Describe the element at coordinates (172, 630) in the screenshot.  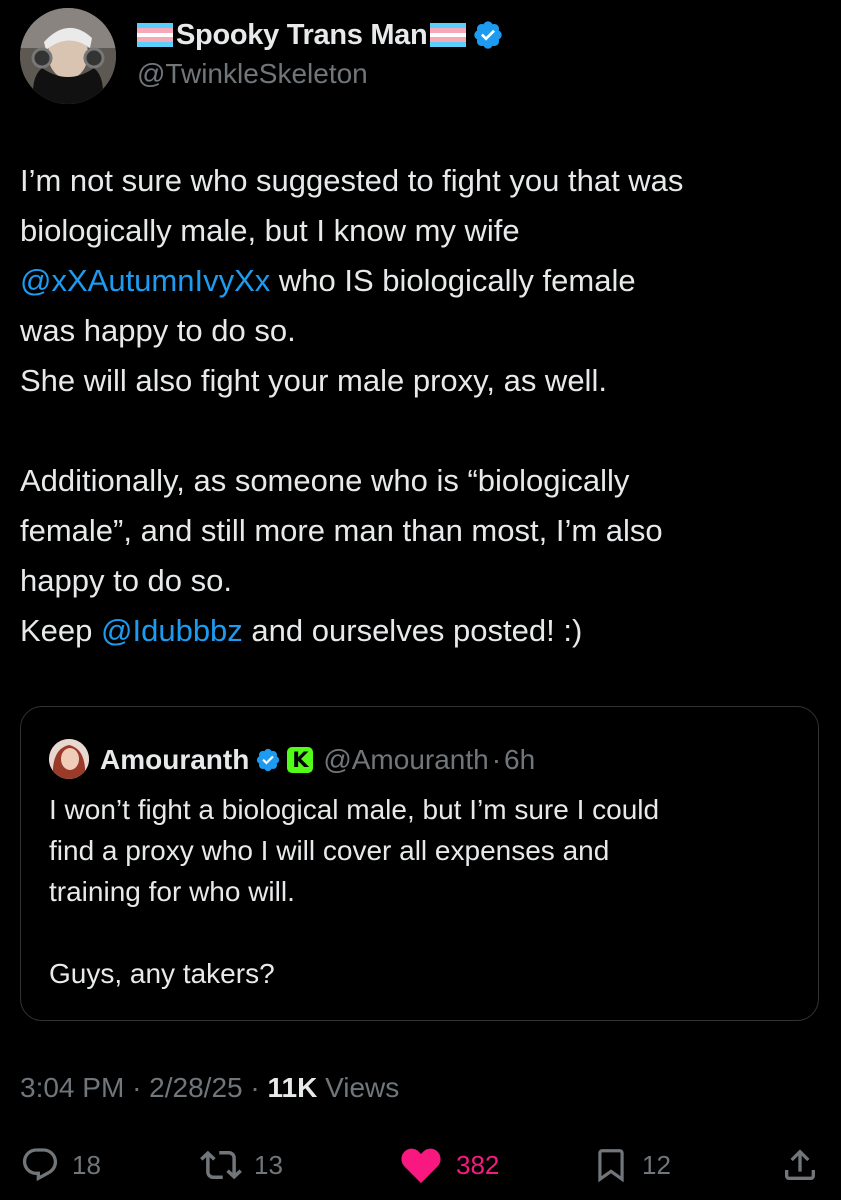
I see `mention-link: @Idubbbz` at that location.